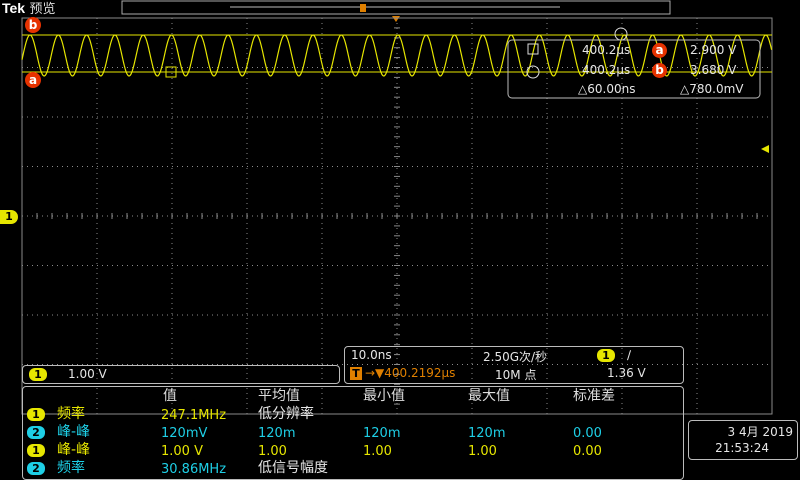 The width and height of the screenshot is (800, 480). What do you see at coordinates (38, 374) in the screenshot?
I see `ch1-badge: 1` at bounding box center [38, 374].